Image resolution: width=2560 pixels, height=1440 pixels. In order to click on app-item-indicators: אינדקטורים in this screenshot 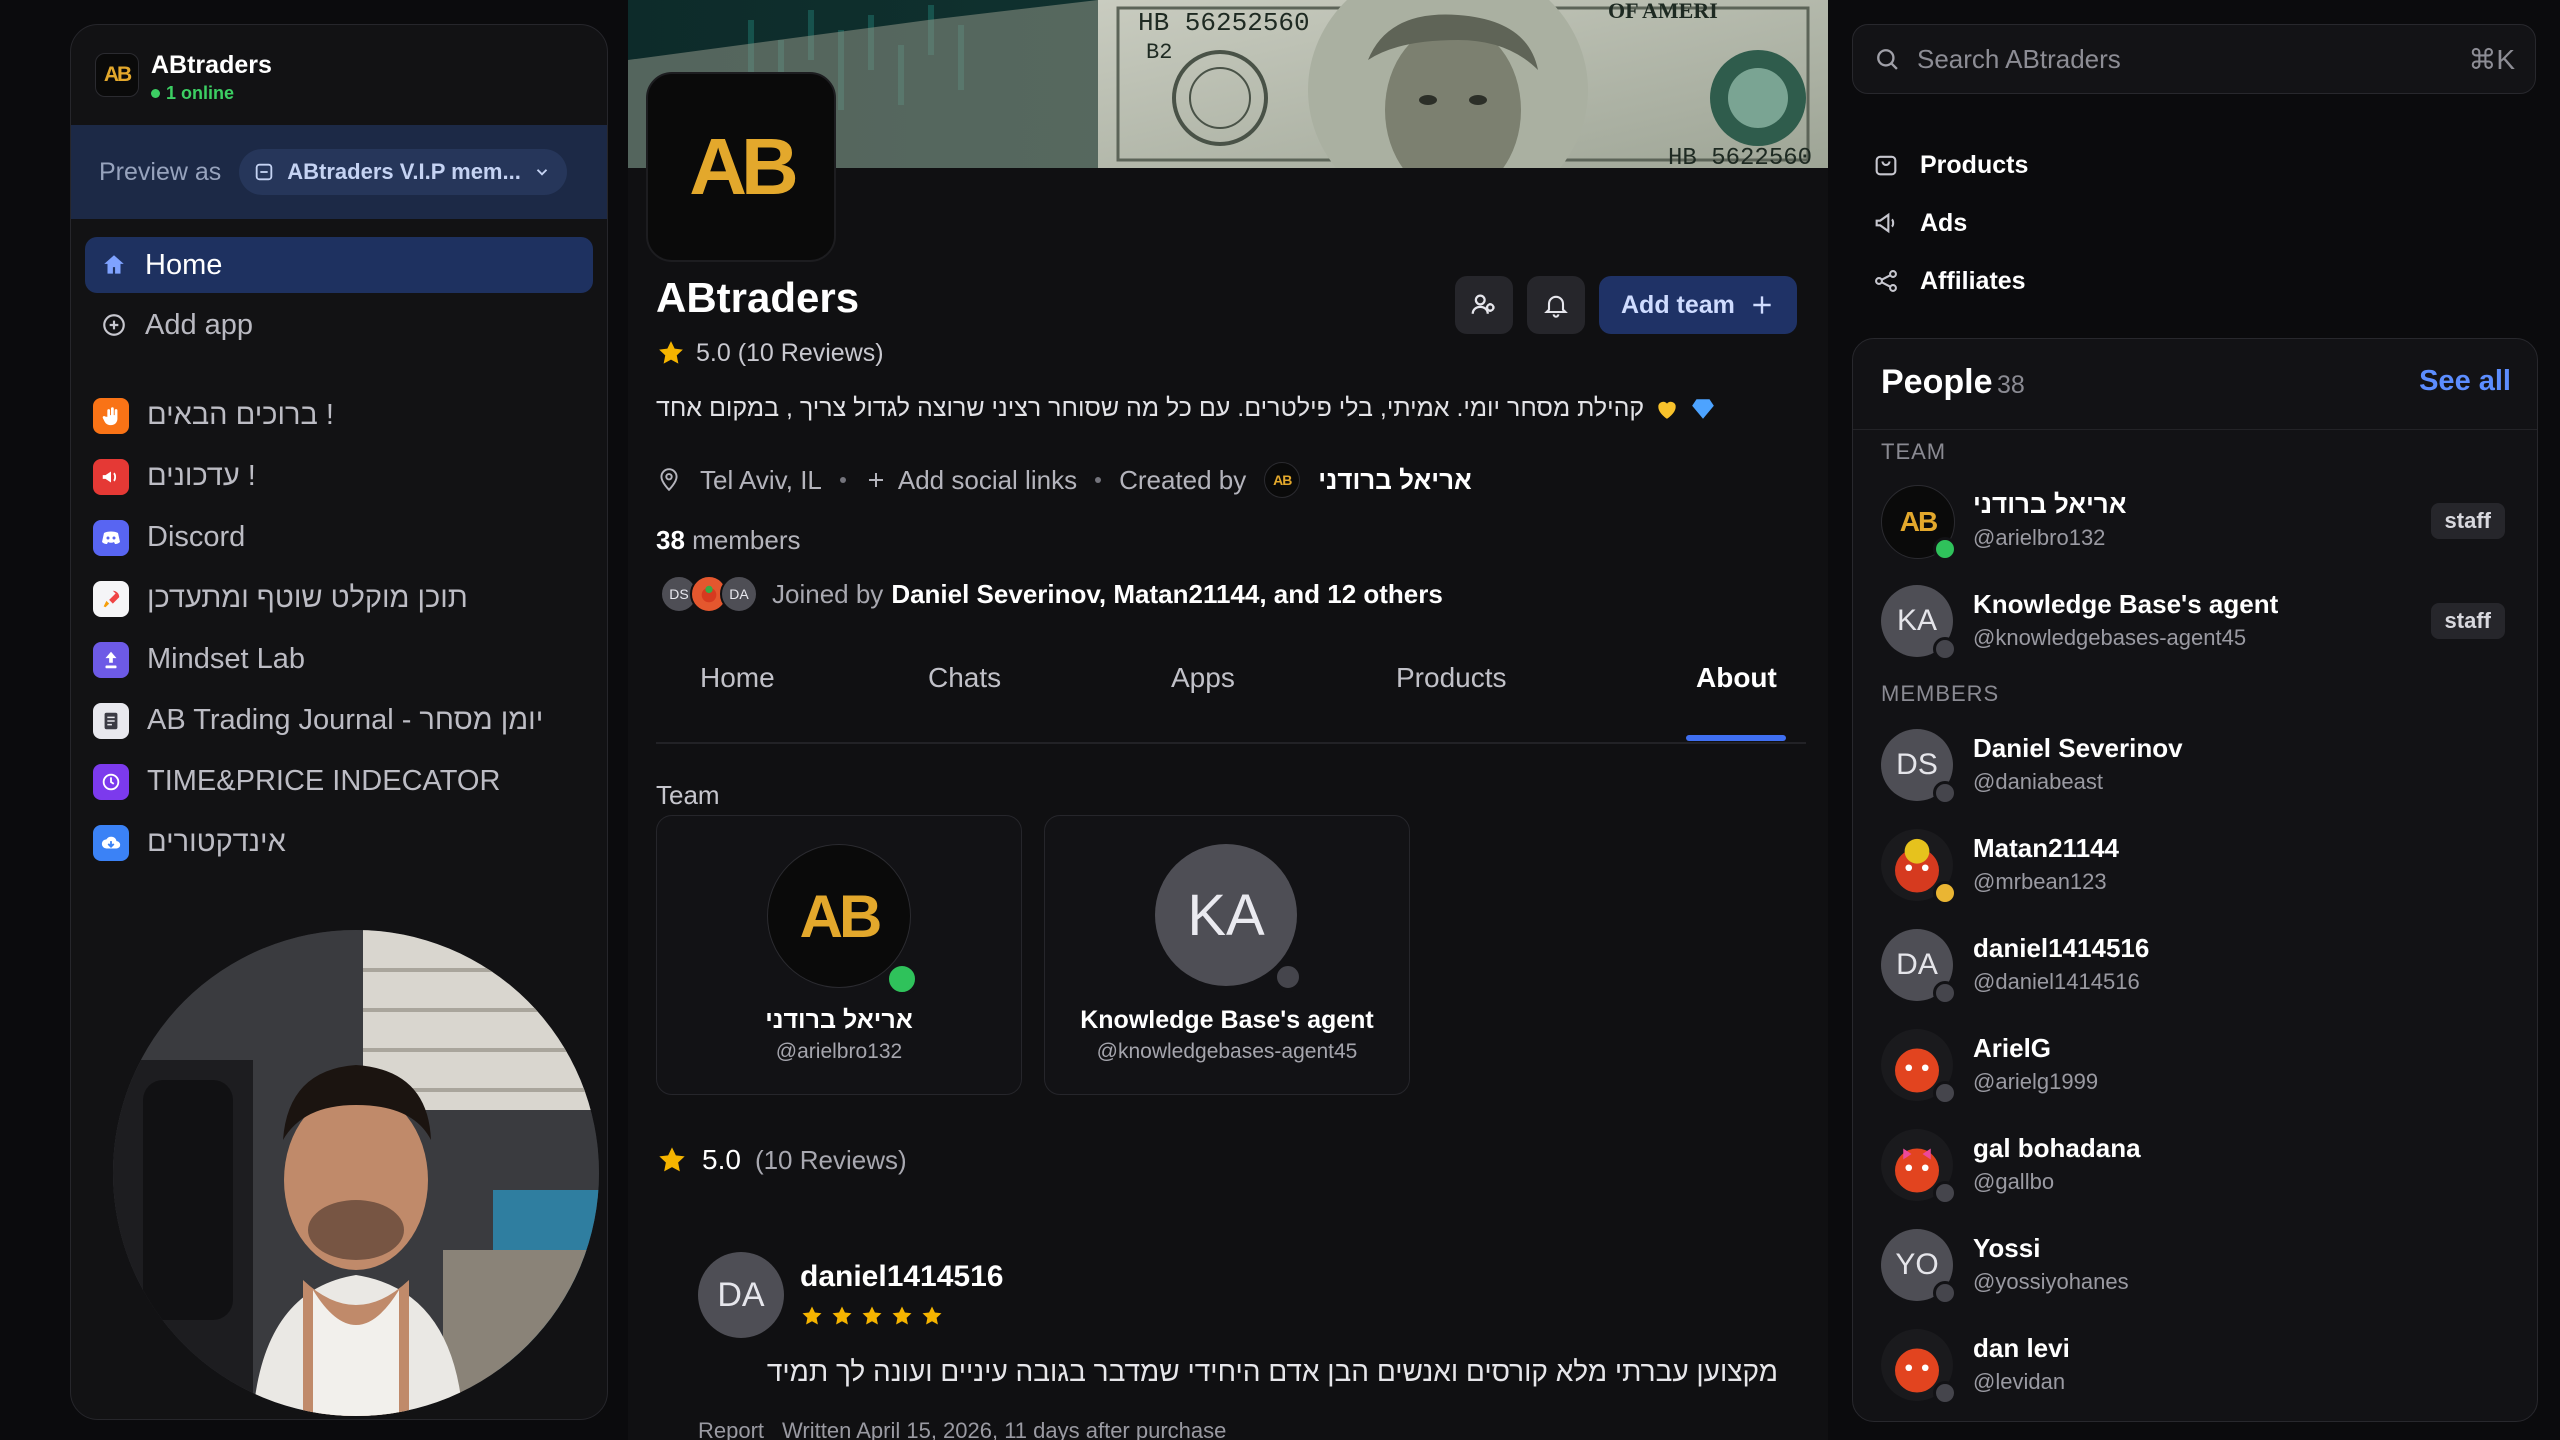, I will do `click(343, 842)`.